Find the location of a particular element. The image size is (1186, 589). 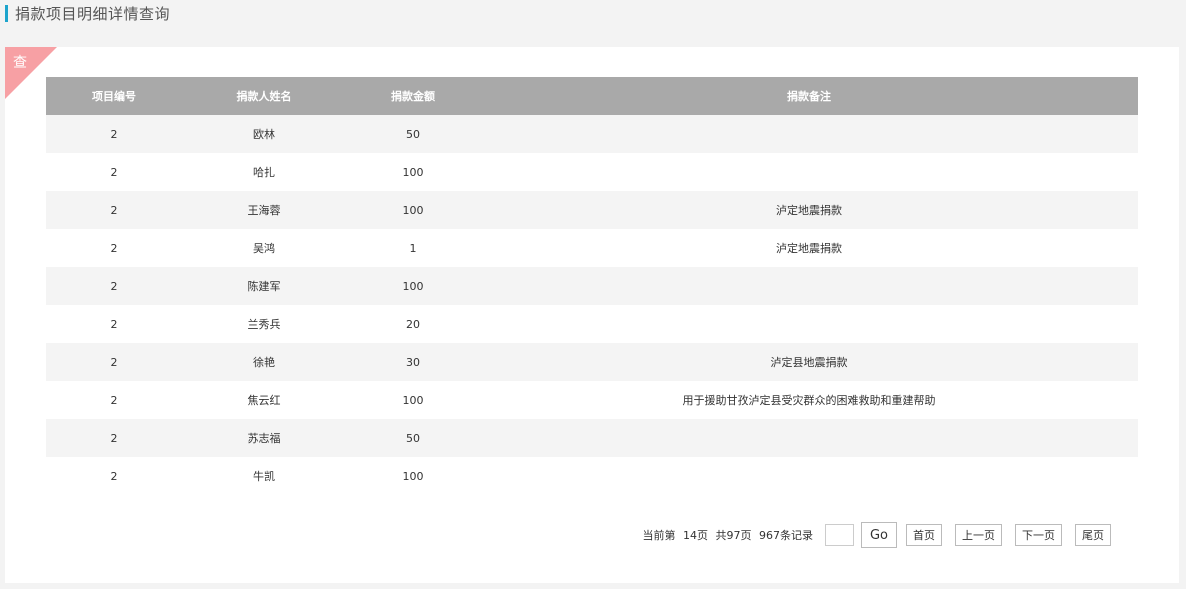

cell-amount: 1 is located at coordinates (413, 248).